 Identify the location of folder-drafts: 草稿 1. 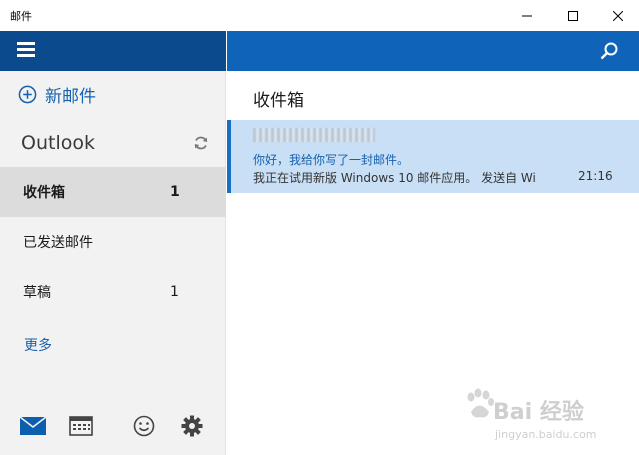
(113, 292).